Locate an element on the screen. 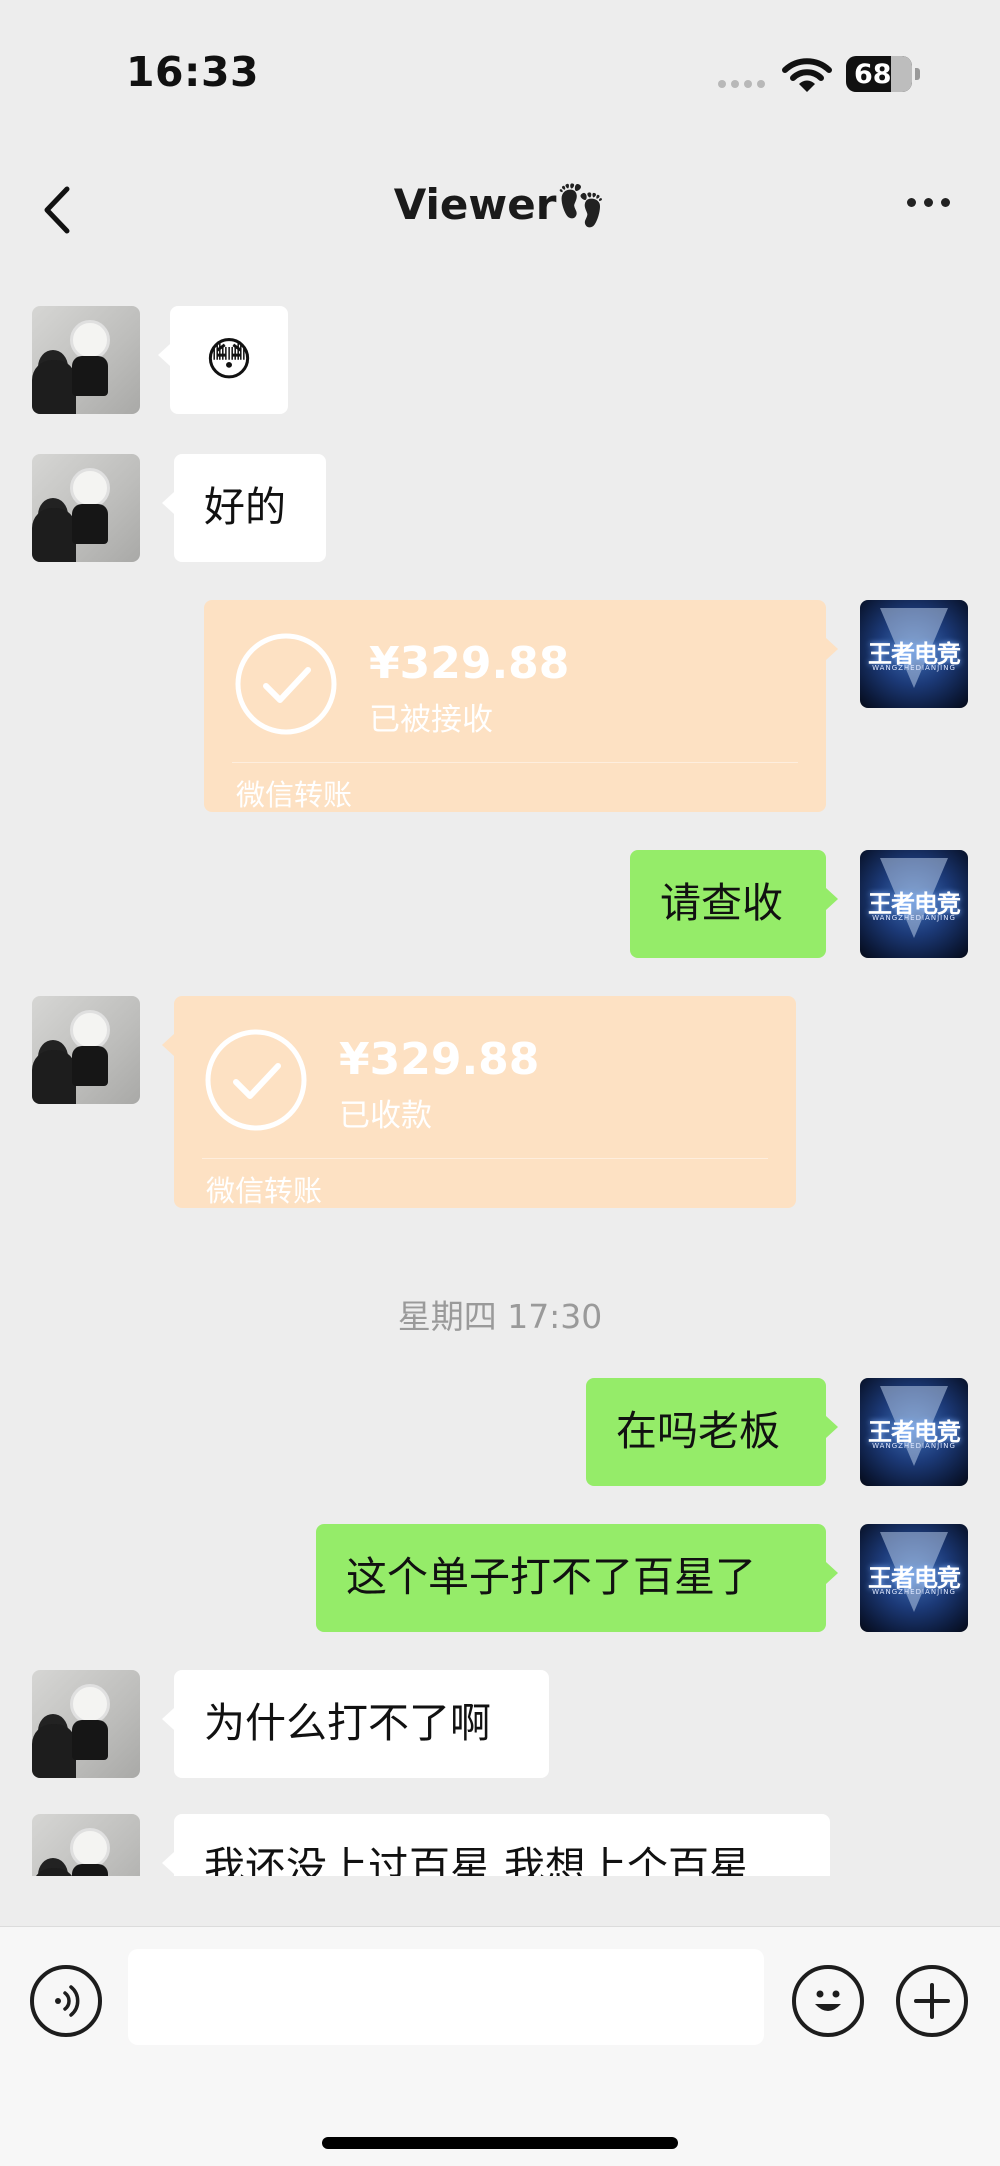 This screenshot has height=2166, width=1000. message-bubble: 😳 is located at coordinates (223, 360).